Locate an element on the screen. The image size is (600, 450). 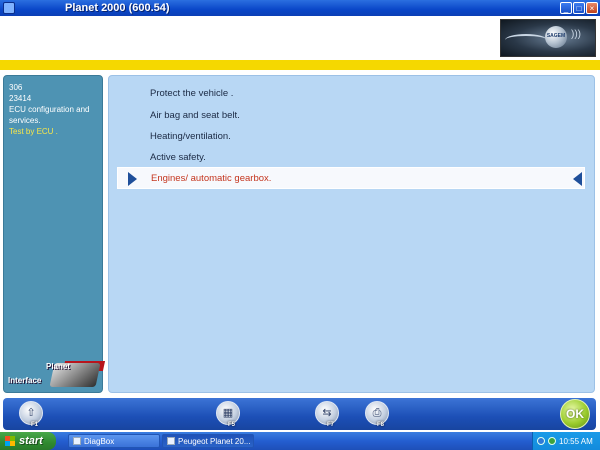
system-tray: 10:55 AM is located at coordinates (566, 441).